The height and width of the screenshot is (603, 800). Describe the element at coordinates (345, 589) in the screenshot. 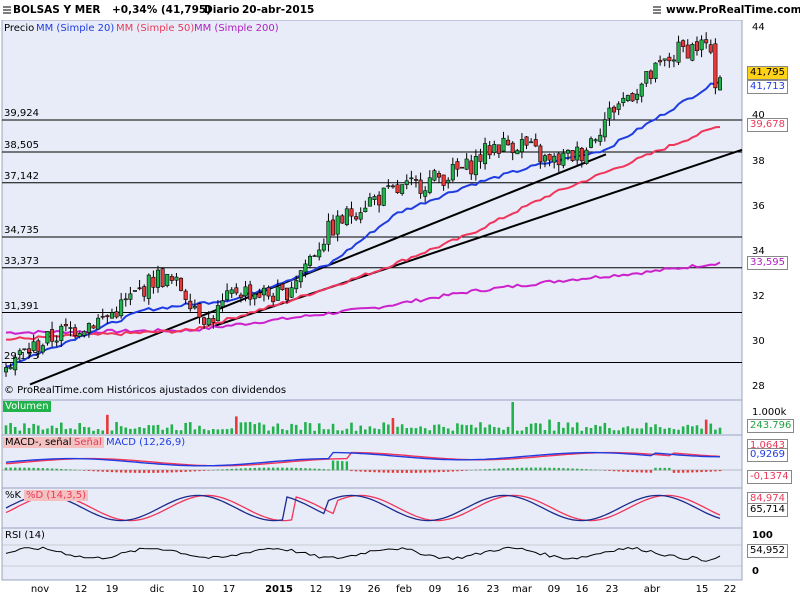

I see `x-tick: 19` at that location.